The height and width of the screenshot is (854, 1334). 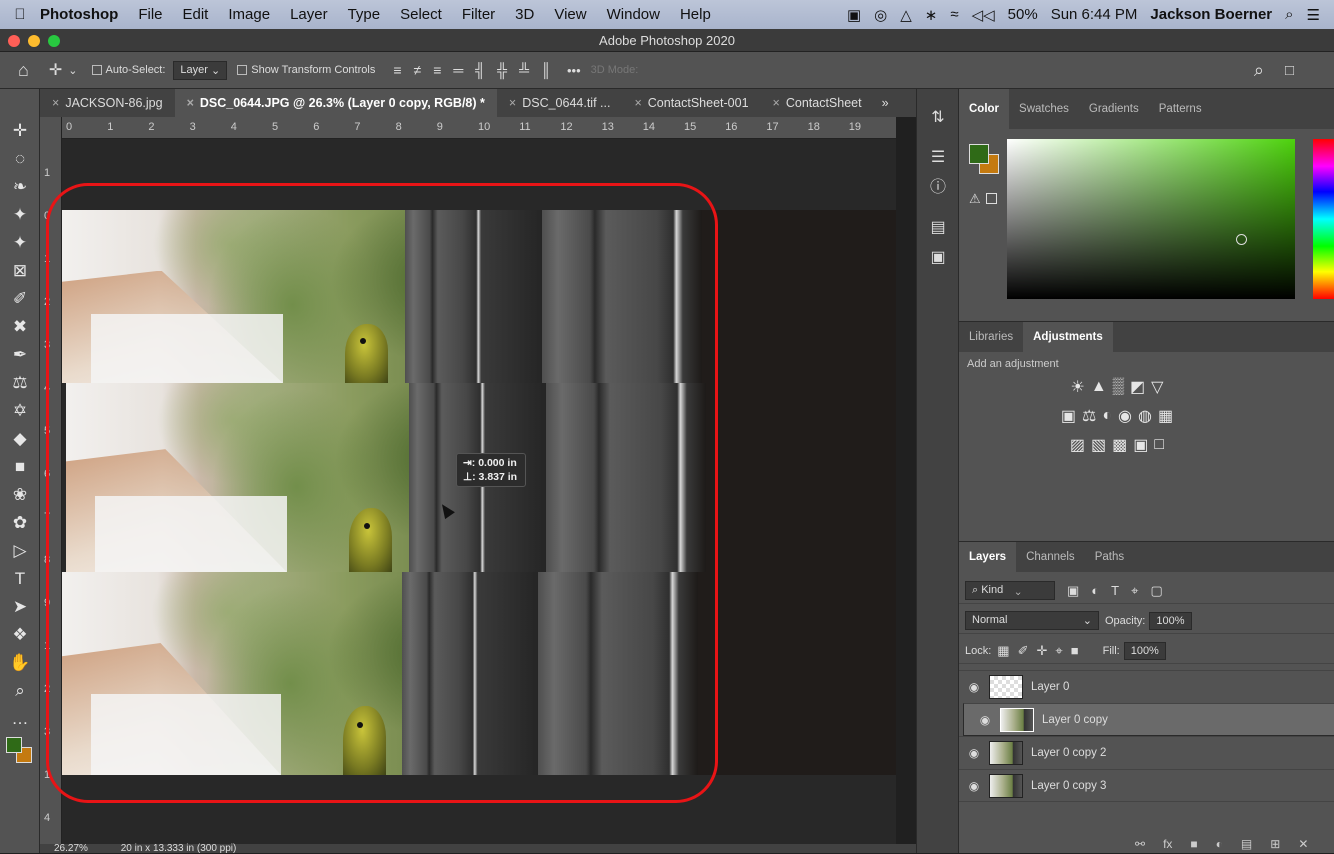 I want to click on posterize-icon: ▧, so click(x=1098, y=445).